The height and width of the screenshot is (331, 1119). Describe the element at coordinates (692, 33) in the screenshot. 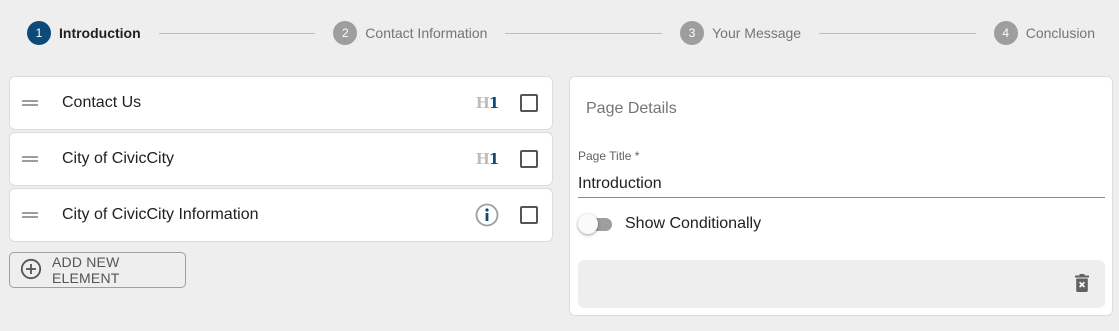

I see `step-number-badge: 3` at that location.